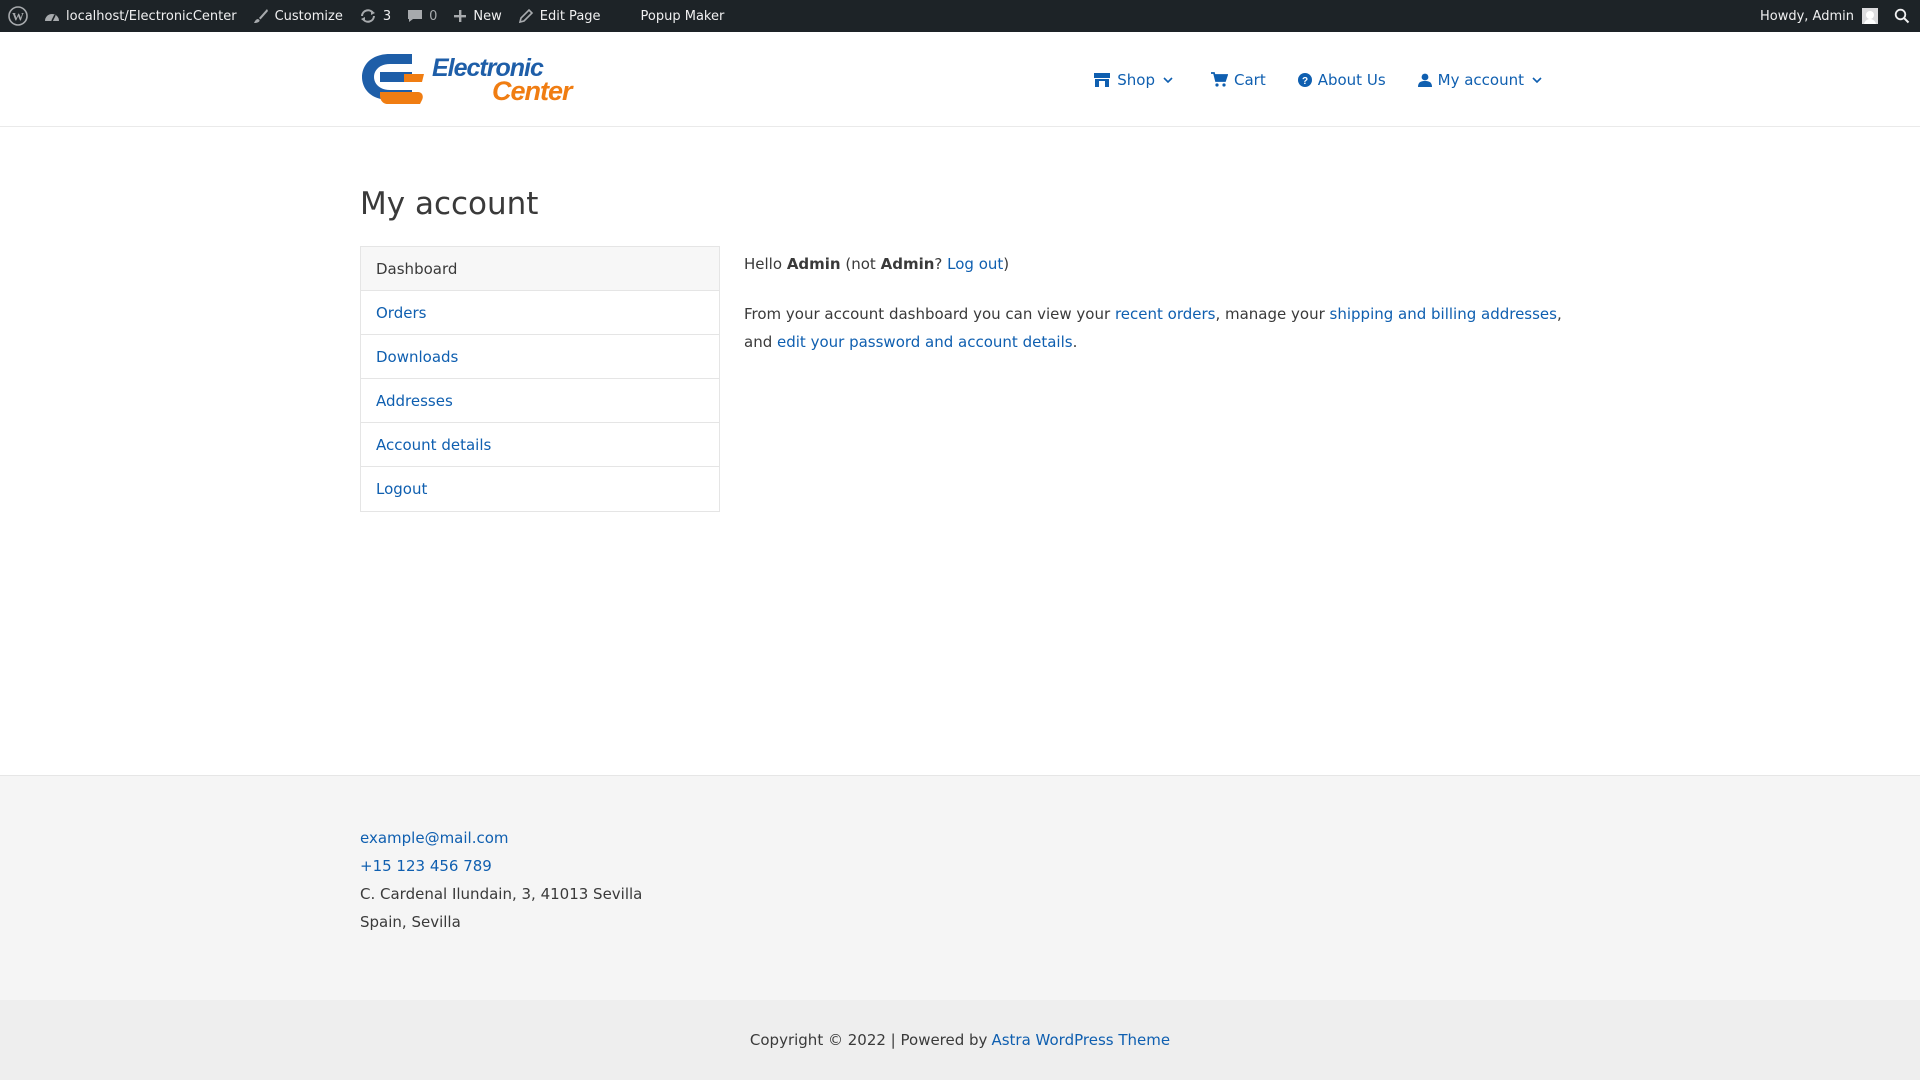 This screenshot has width=1920, height=1080. I want to click on nav-item-shop: Shop, so click(1136, 80).